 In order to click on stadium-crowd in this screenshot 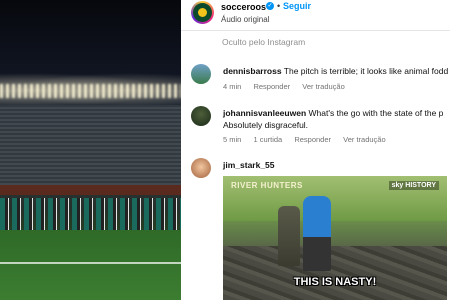, I will do `click(90, 150)`.